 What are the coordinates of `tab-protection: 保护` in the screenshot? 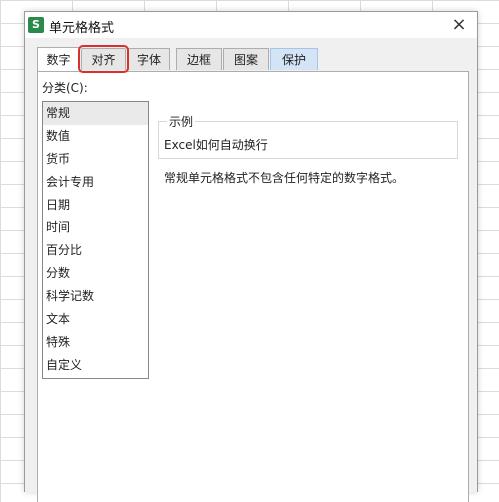 It's located at (294, 59).